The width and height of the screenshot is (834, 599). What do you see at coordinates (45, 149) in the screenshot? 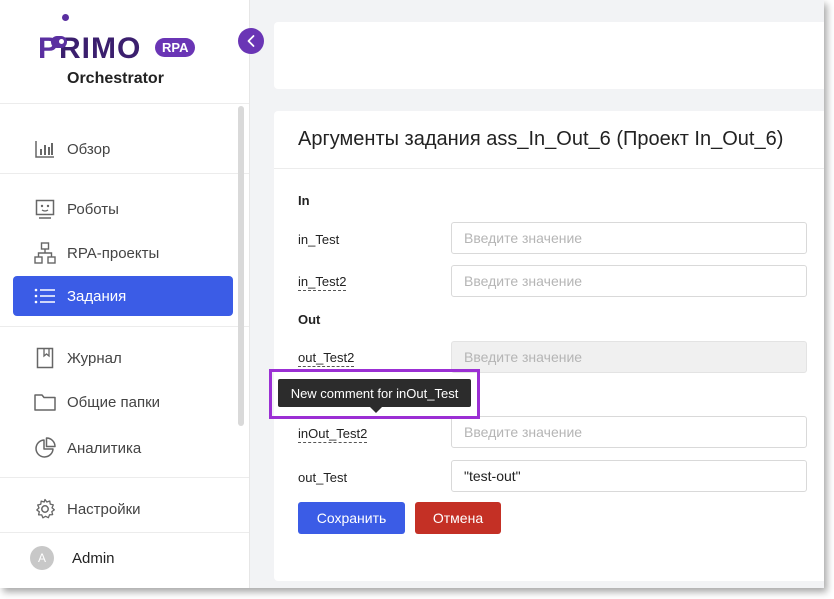
I see `bar-chart-icon` at bounding box center [45, 149].